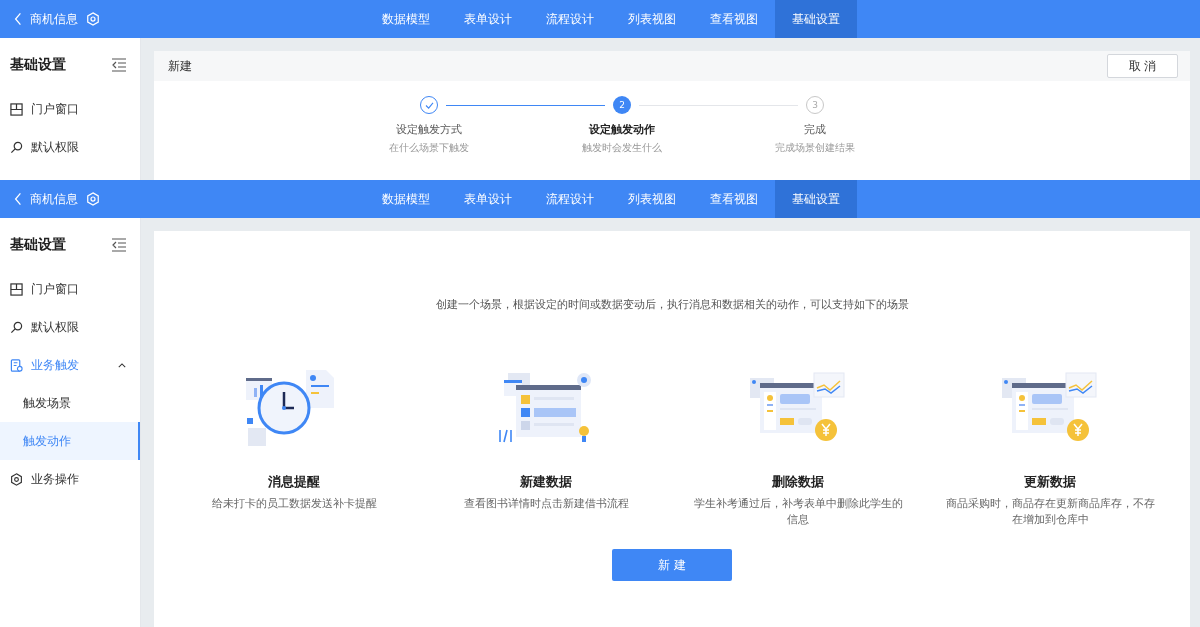  I want to click on step-title: 设定触发方式, so click(429, 129).